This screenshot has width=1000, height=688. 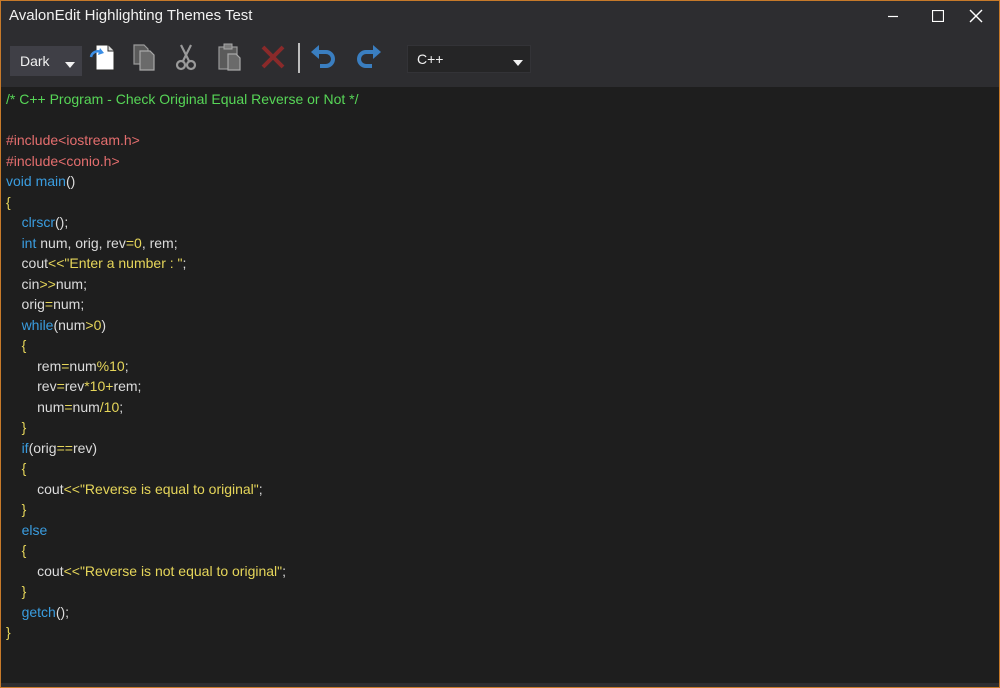 I want to click on window-title: AvalonEdit Highlighting Themes Test, so click(x=131, y=15).